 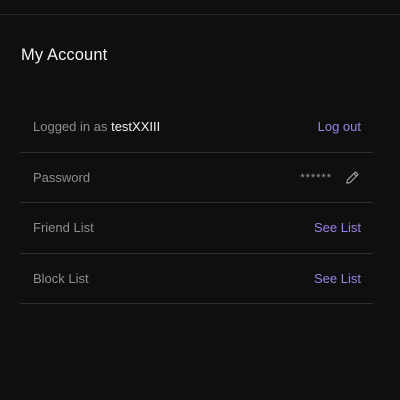 I want to click on password-mask: ******, so click(x=316, y=178).